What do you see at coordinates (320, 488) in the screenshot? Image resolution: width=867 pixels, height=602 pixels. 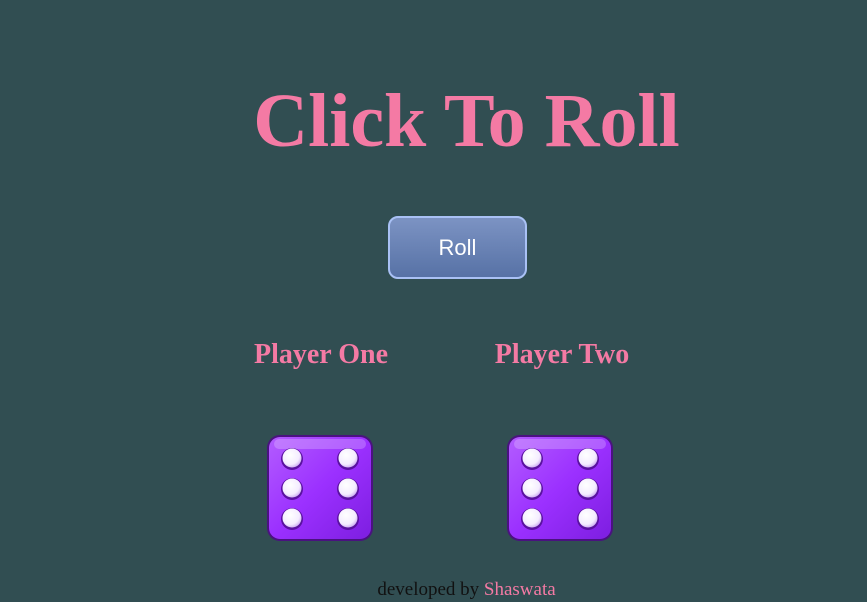 I see `player-one-die` at bounding box center [320, 488].